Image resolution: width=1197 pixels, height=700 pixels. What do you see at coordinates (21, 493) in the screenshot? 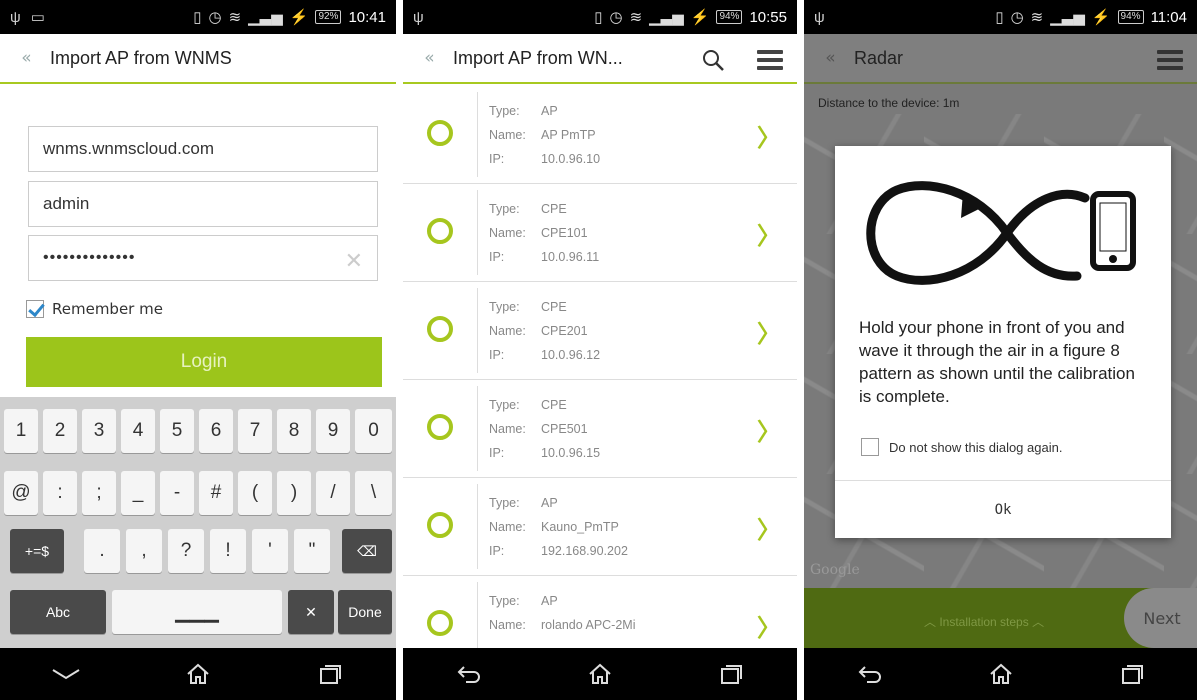
I see `key-at: @` at bounding box center [21, 493].